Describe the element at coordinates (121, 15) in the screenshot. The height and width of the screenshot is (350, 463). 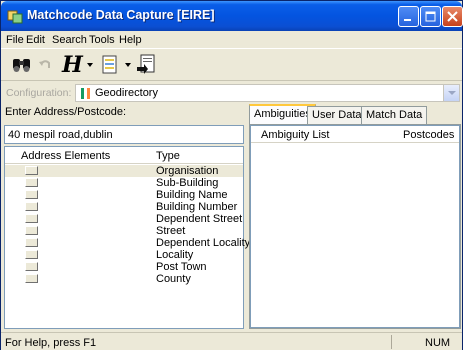
I see `window-title: Matchcode Data Capture [EIRE]` at that location.